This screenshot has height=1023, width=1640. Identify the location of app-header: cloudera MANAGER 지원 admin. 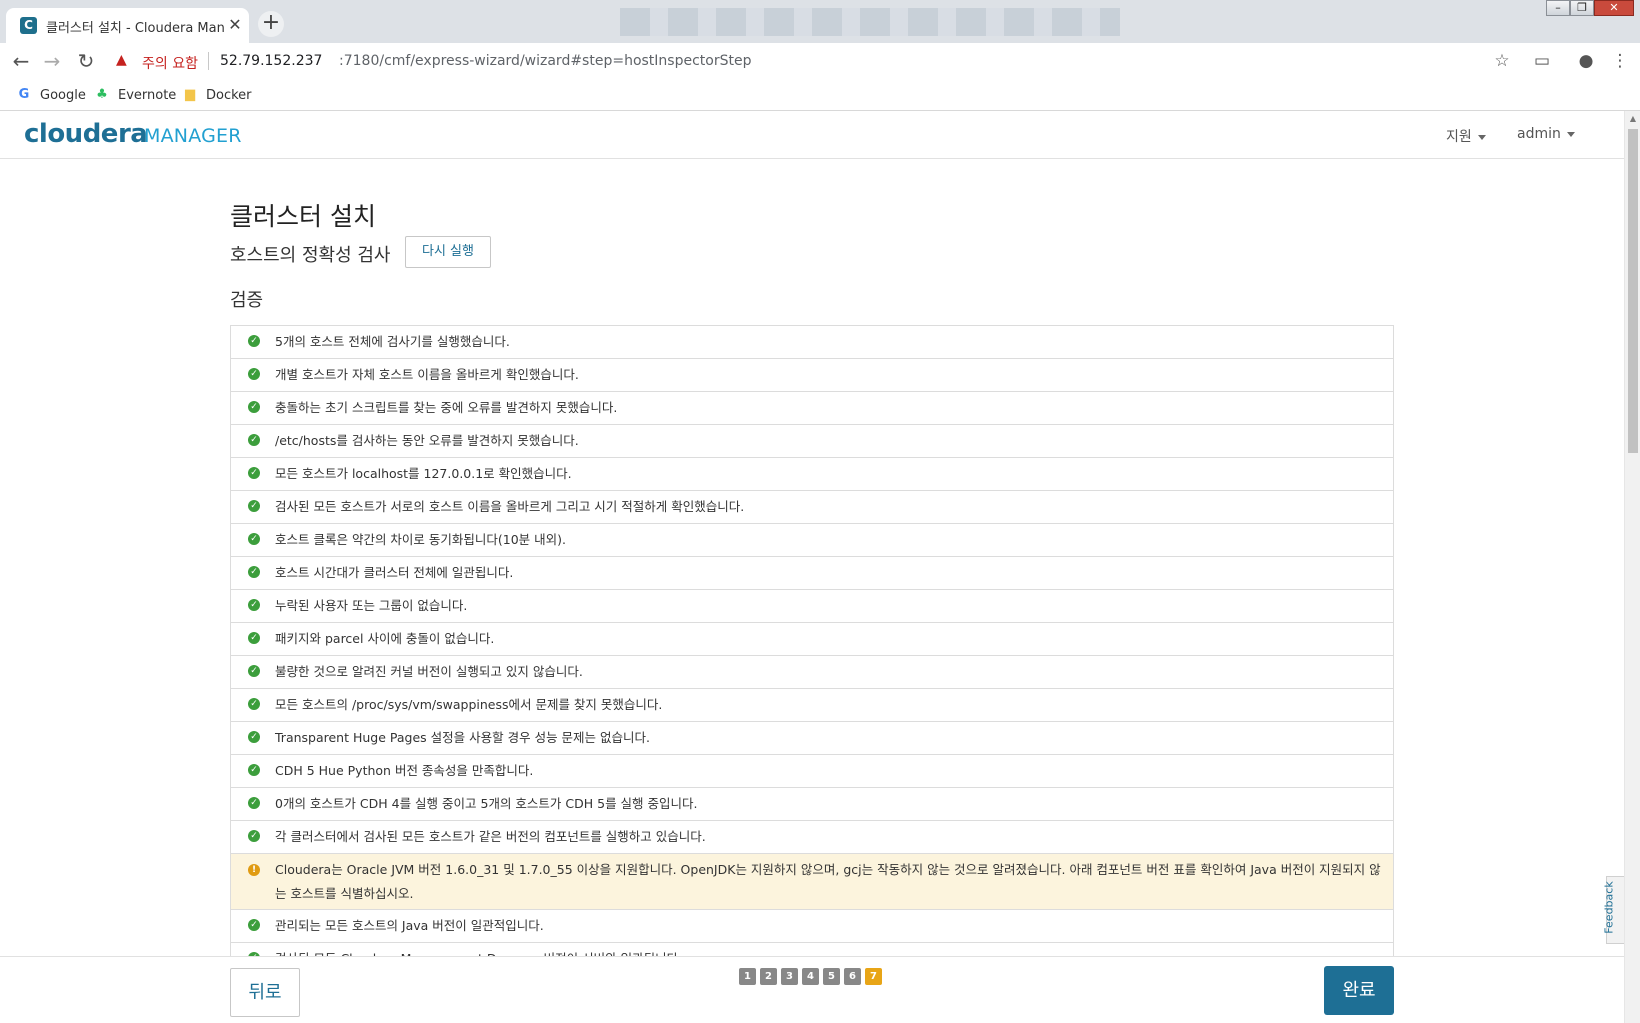
(812, 135).